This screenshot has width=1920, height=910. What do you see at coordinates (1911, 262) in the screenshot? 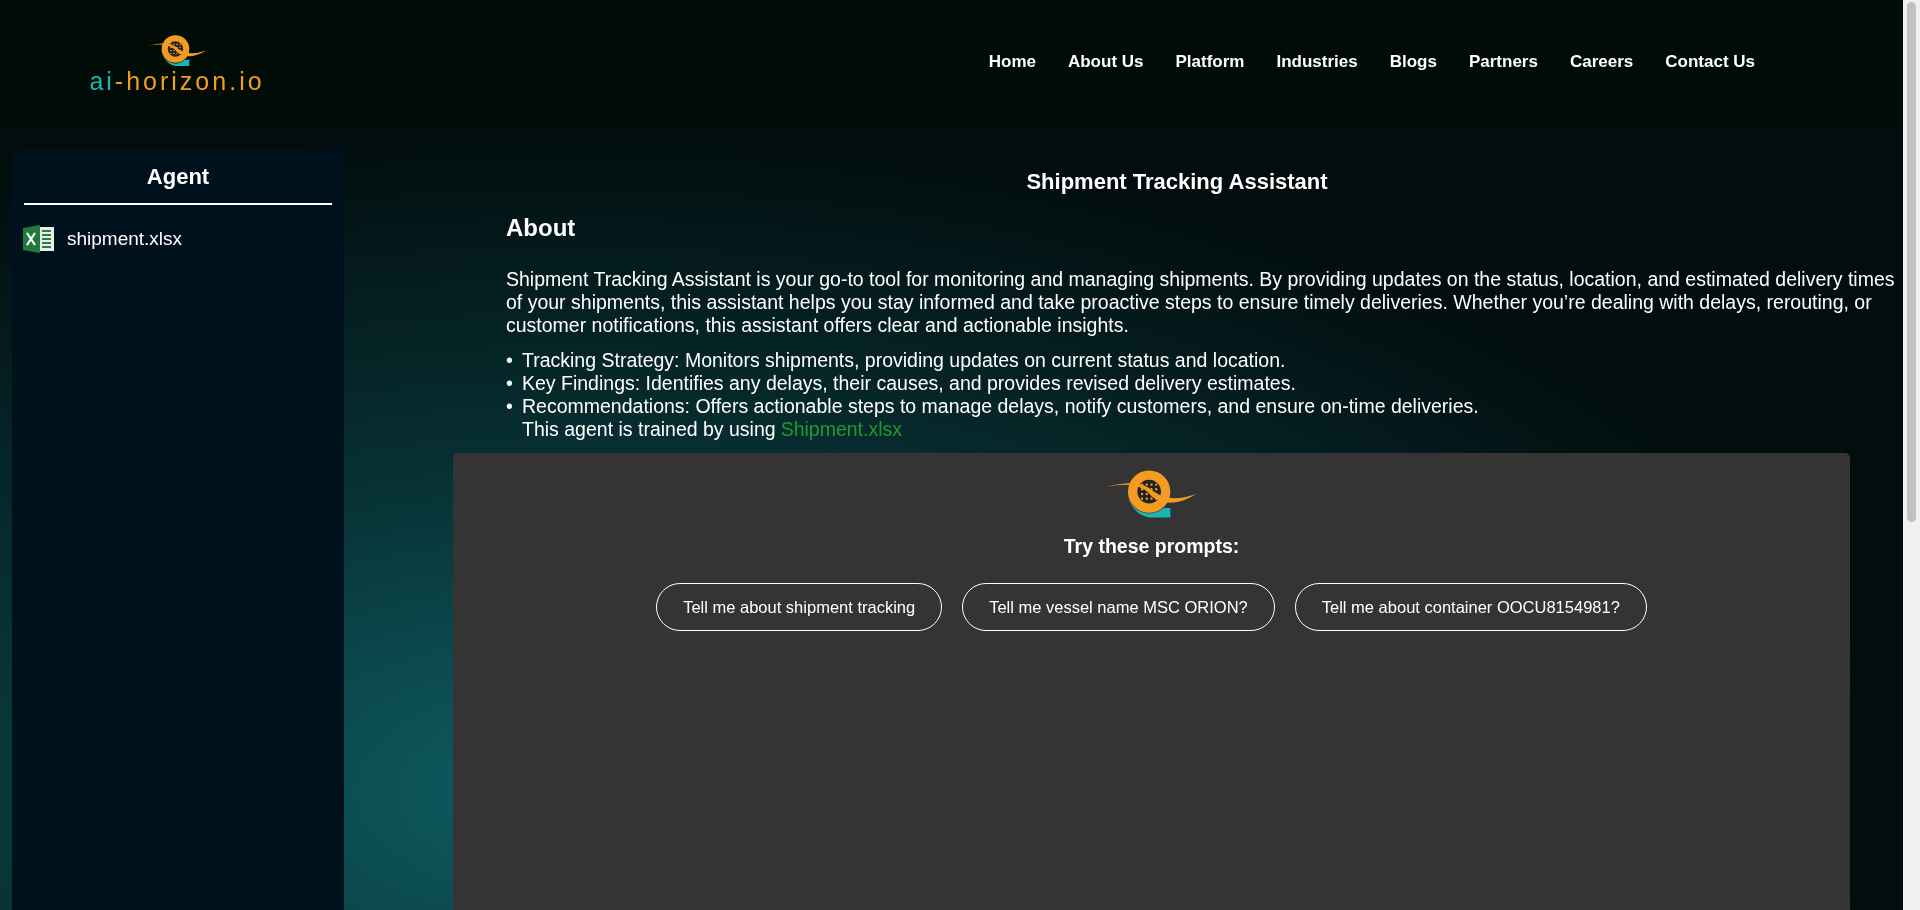
I see `scrollbar-thumb` at bounding box center [1911, 262].